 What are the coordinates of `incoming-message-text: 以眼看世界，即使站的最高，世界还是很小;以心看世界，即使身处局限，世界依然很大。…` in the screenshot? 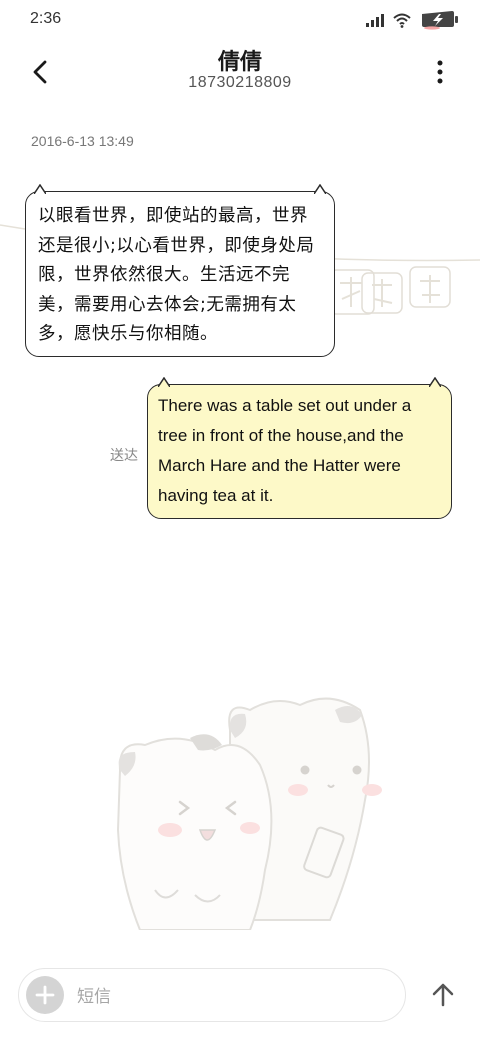 It's located at (176, 275).